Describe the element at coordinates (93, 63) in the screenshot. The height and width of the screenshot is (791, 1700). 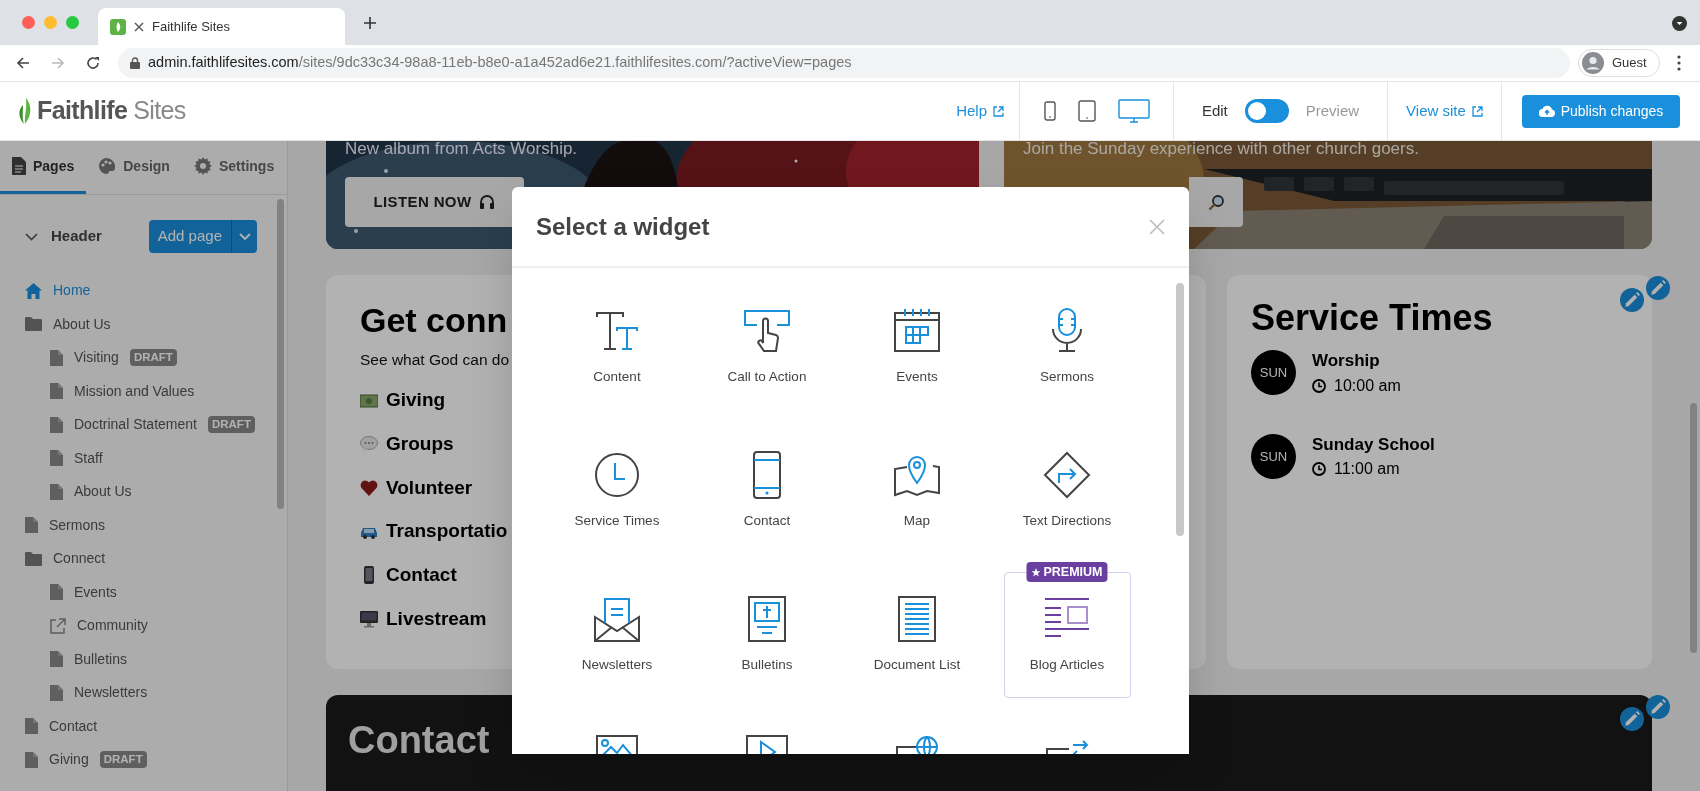
I see `reload-icon` at that location.